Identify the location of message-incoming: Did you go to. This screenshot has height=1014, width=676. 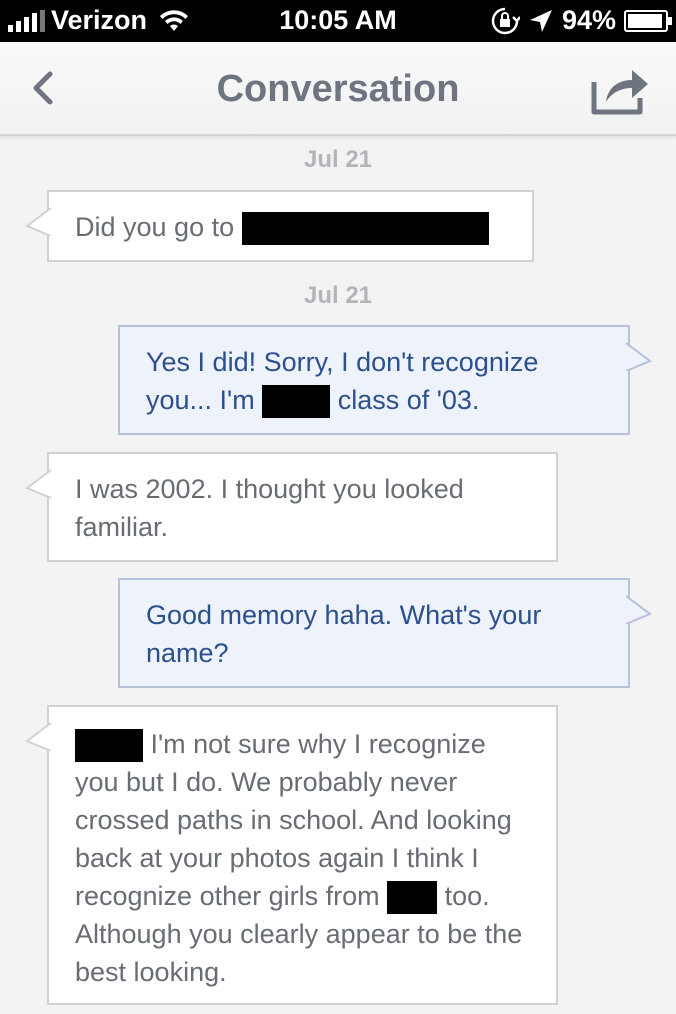
(279, 226).